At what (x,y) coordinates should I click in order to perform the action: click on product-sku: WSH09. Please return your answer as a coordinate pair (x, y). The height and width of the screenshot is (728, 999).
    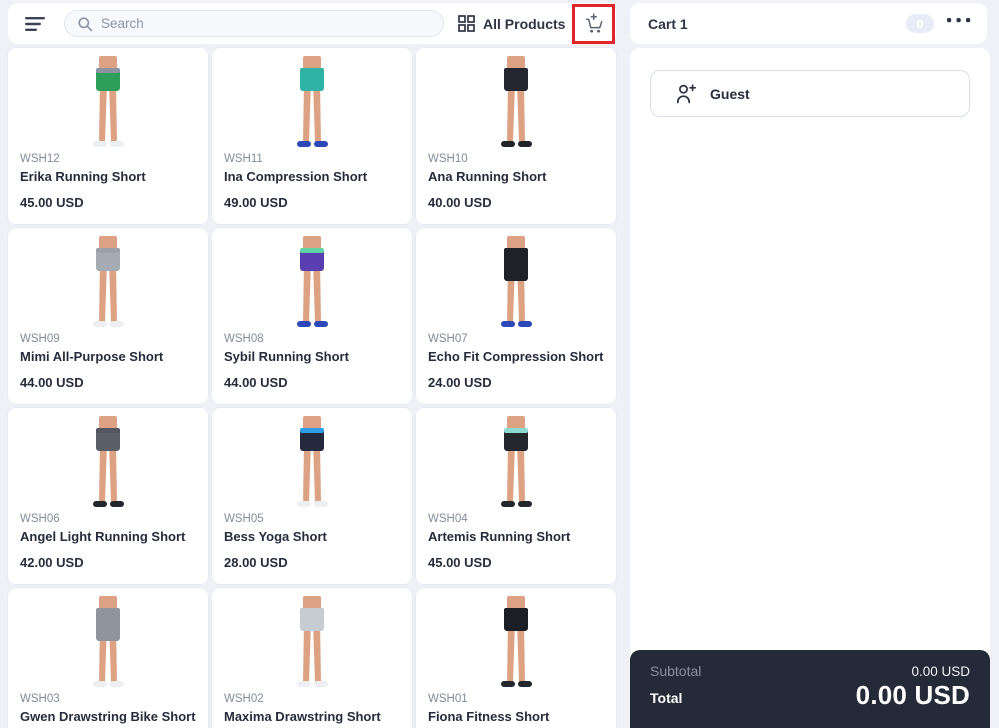
    Looking at the image, I should click on (40, 339).